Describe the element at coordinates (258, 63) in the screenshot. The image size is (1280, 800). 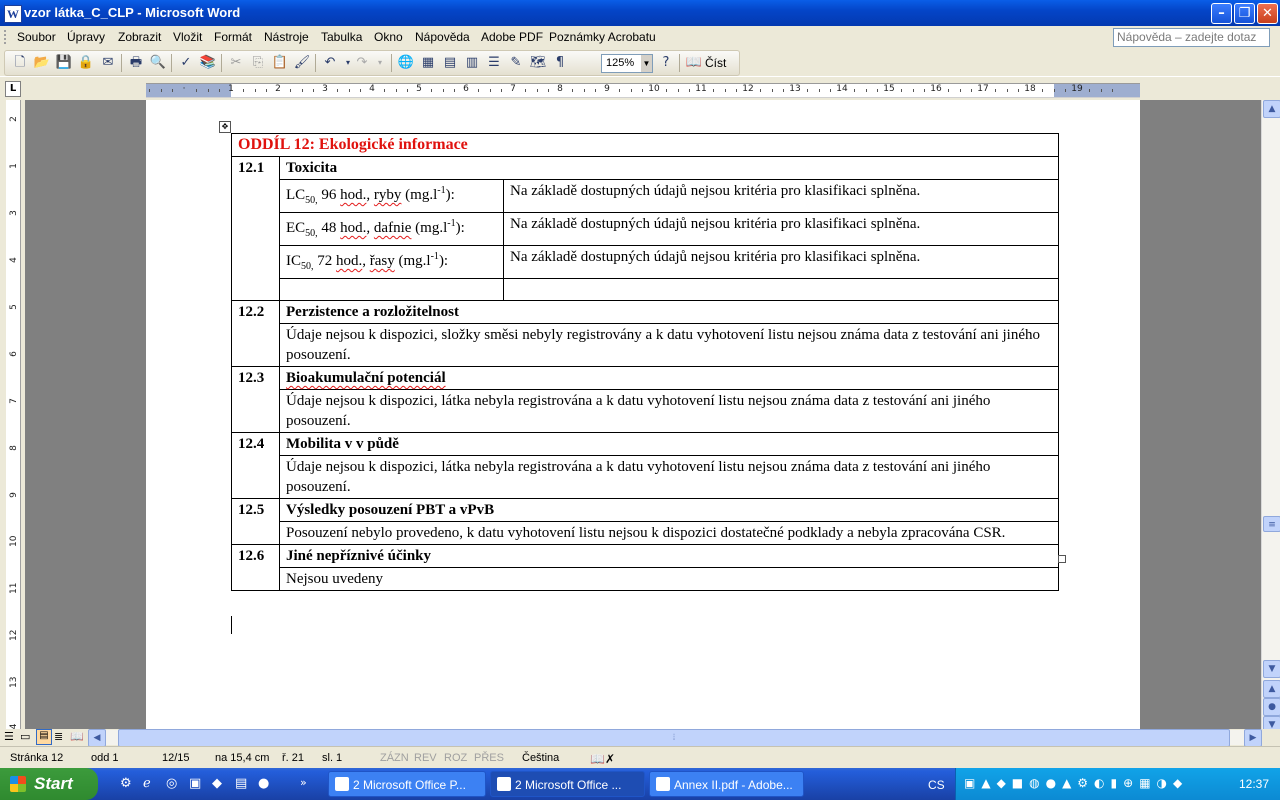
I see `copy-icon: ⎘` at that location.